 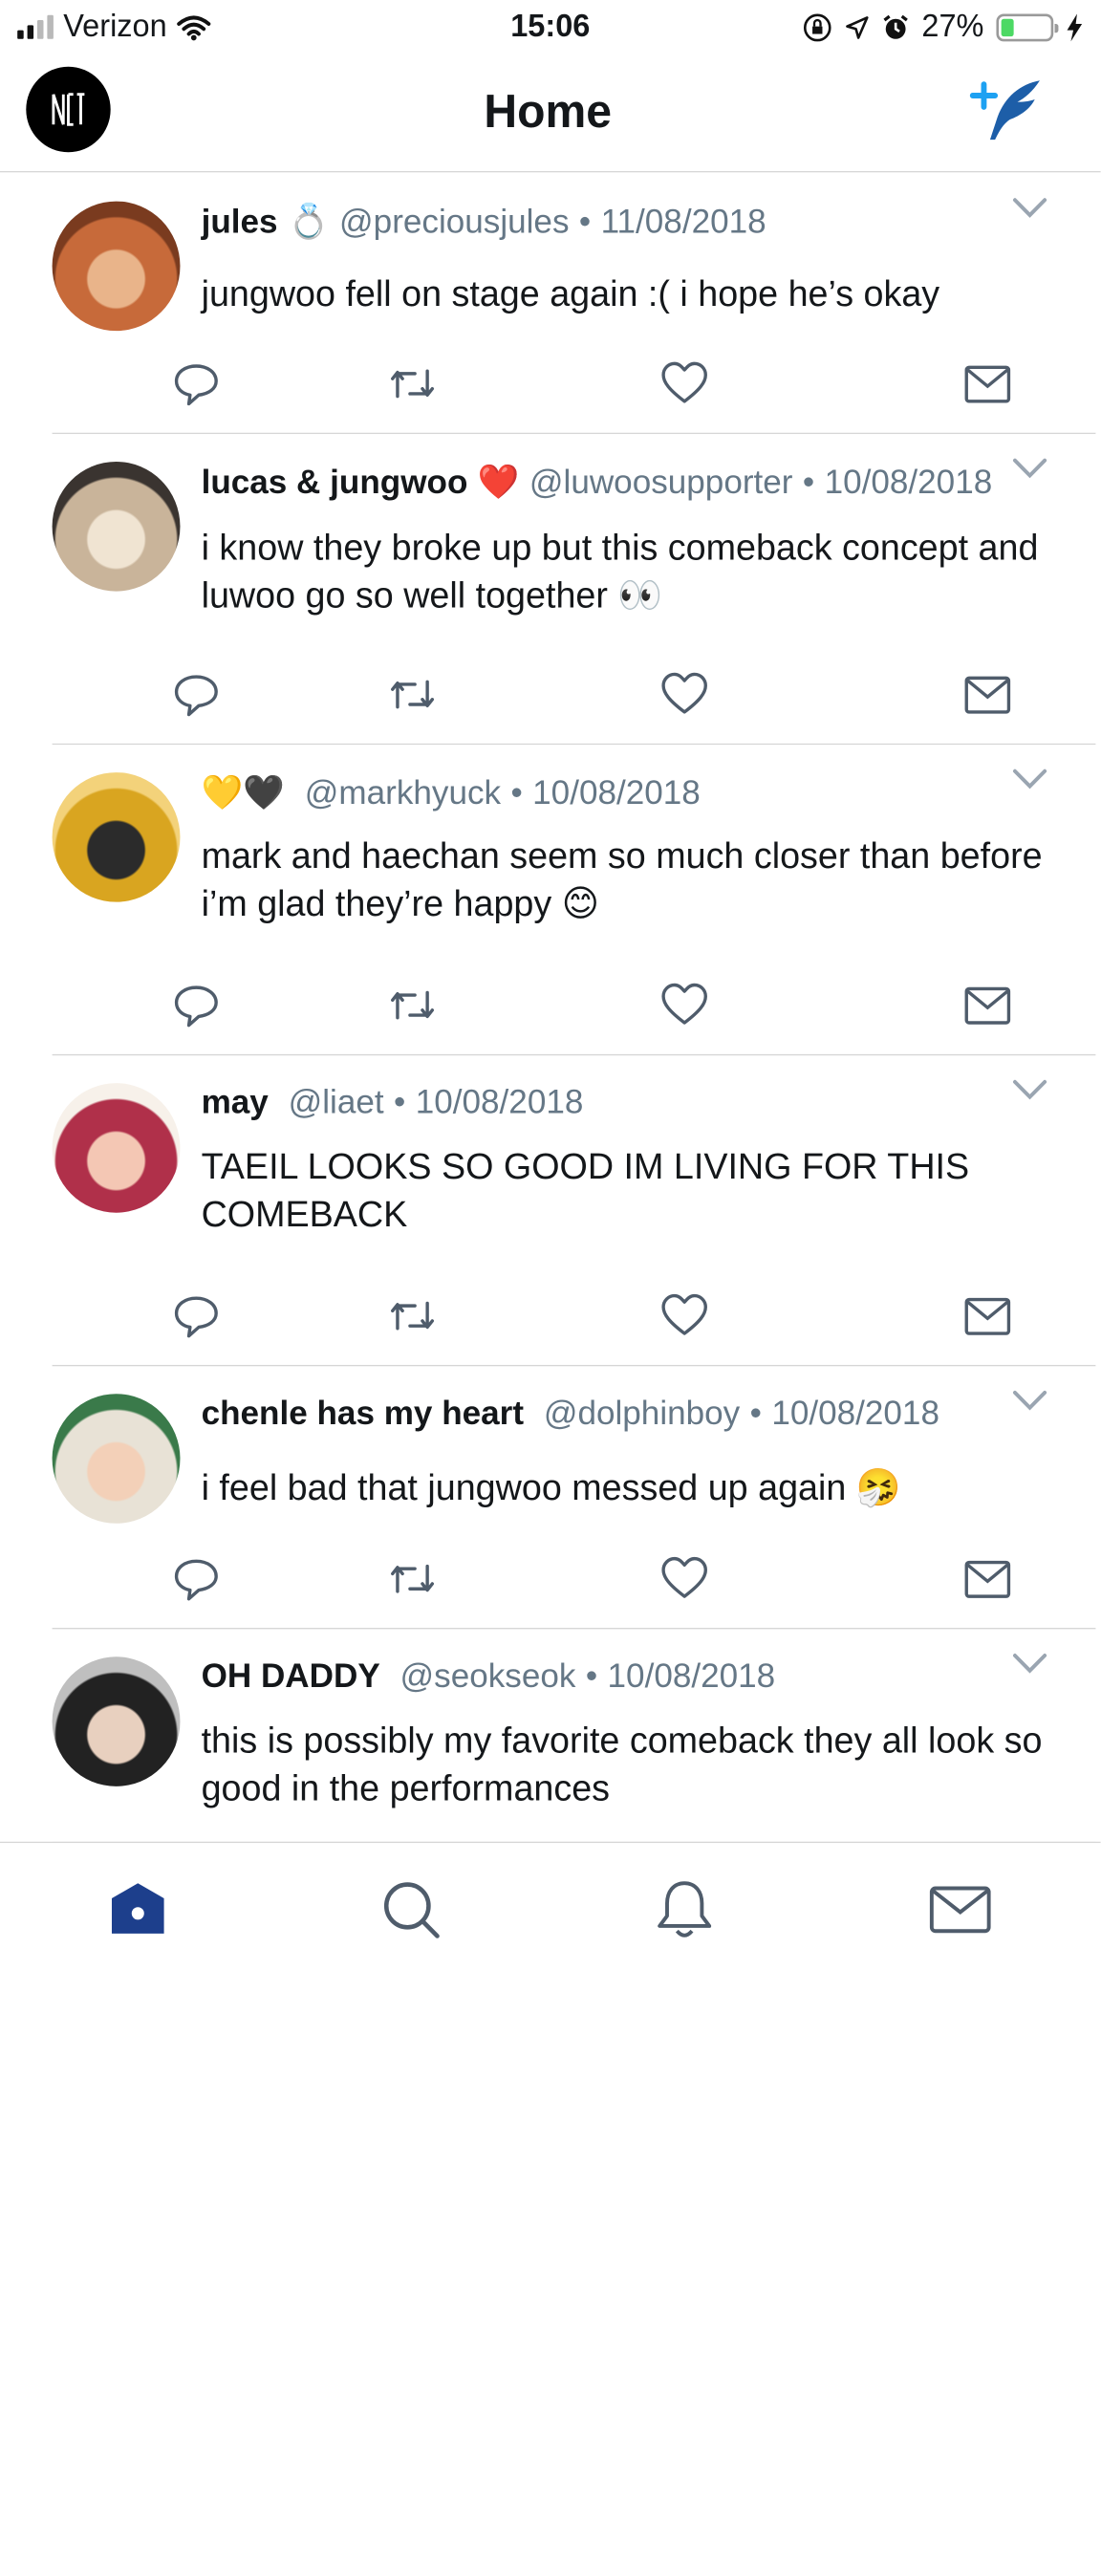 What do you see at coordinates (454, 221) in the screenshot?
I see `user-handle: @preciousjules` at bounding box center [454, 221].